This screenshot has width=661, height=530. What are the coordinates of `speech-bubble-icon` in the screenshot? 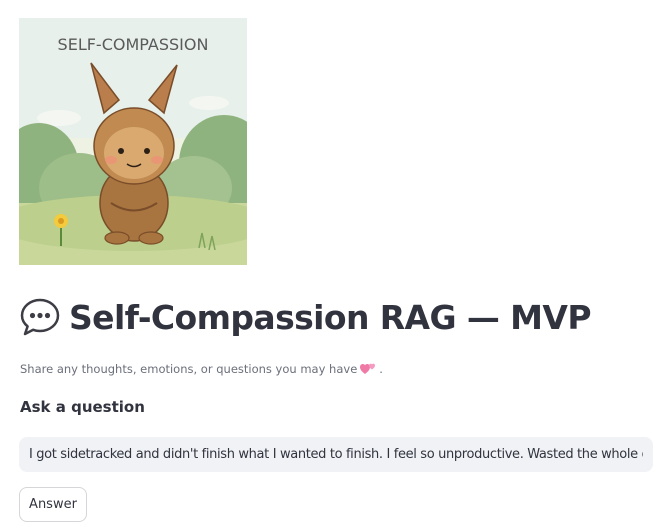 It's located at (40, 317).